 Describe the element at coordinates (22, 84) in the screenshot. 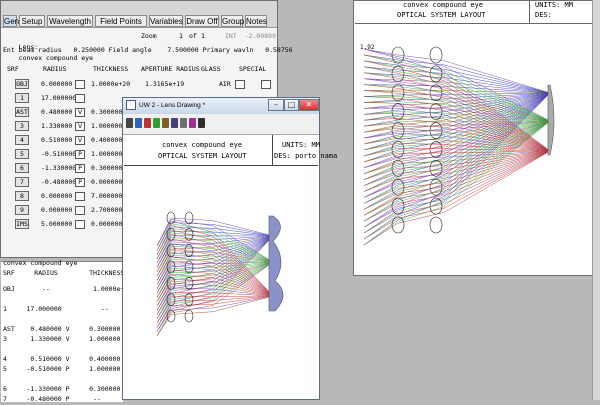

I see `surface-row-button: OBJ` at that location.